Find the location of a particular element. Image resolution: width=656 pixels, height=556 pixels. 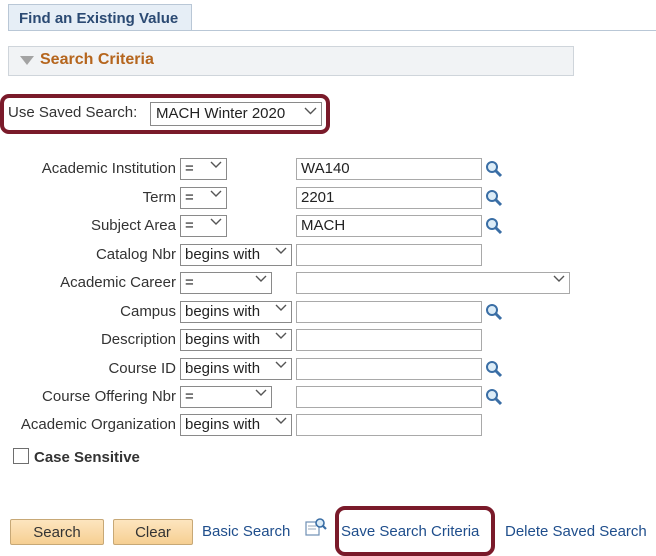

operator-course-offering-nbr: = is located at coordinates (226, 397).